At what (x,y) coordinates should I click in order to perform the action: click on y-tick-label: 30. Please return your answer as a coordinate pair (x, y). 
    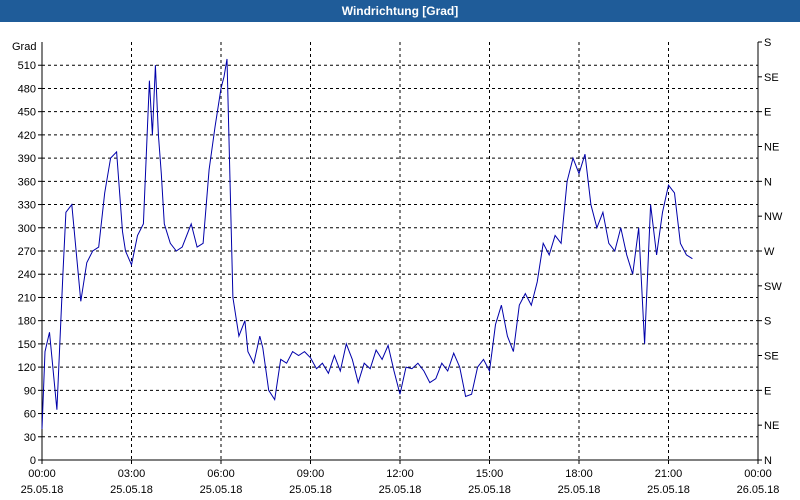
    Looking at the image, I should click on (30, 438).